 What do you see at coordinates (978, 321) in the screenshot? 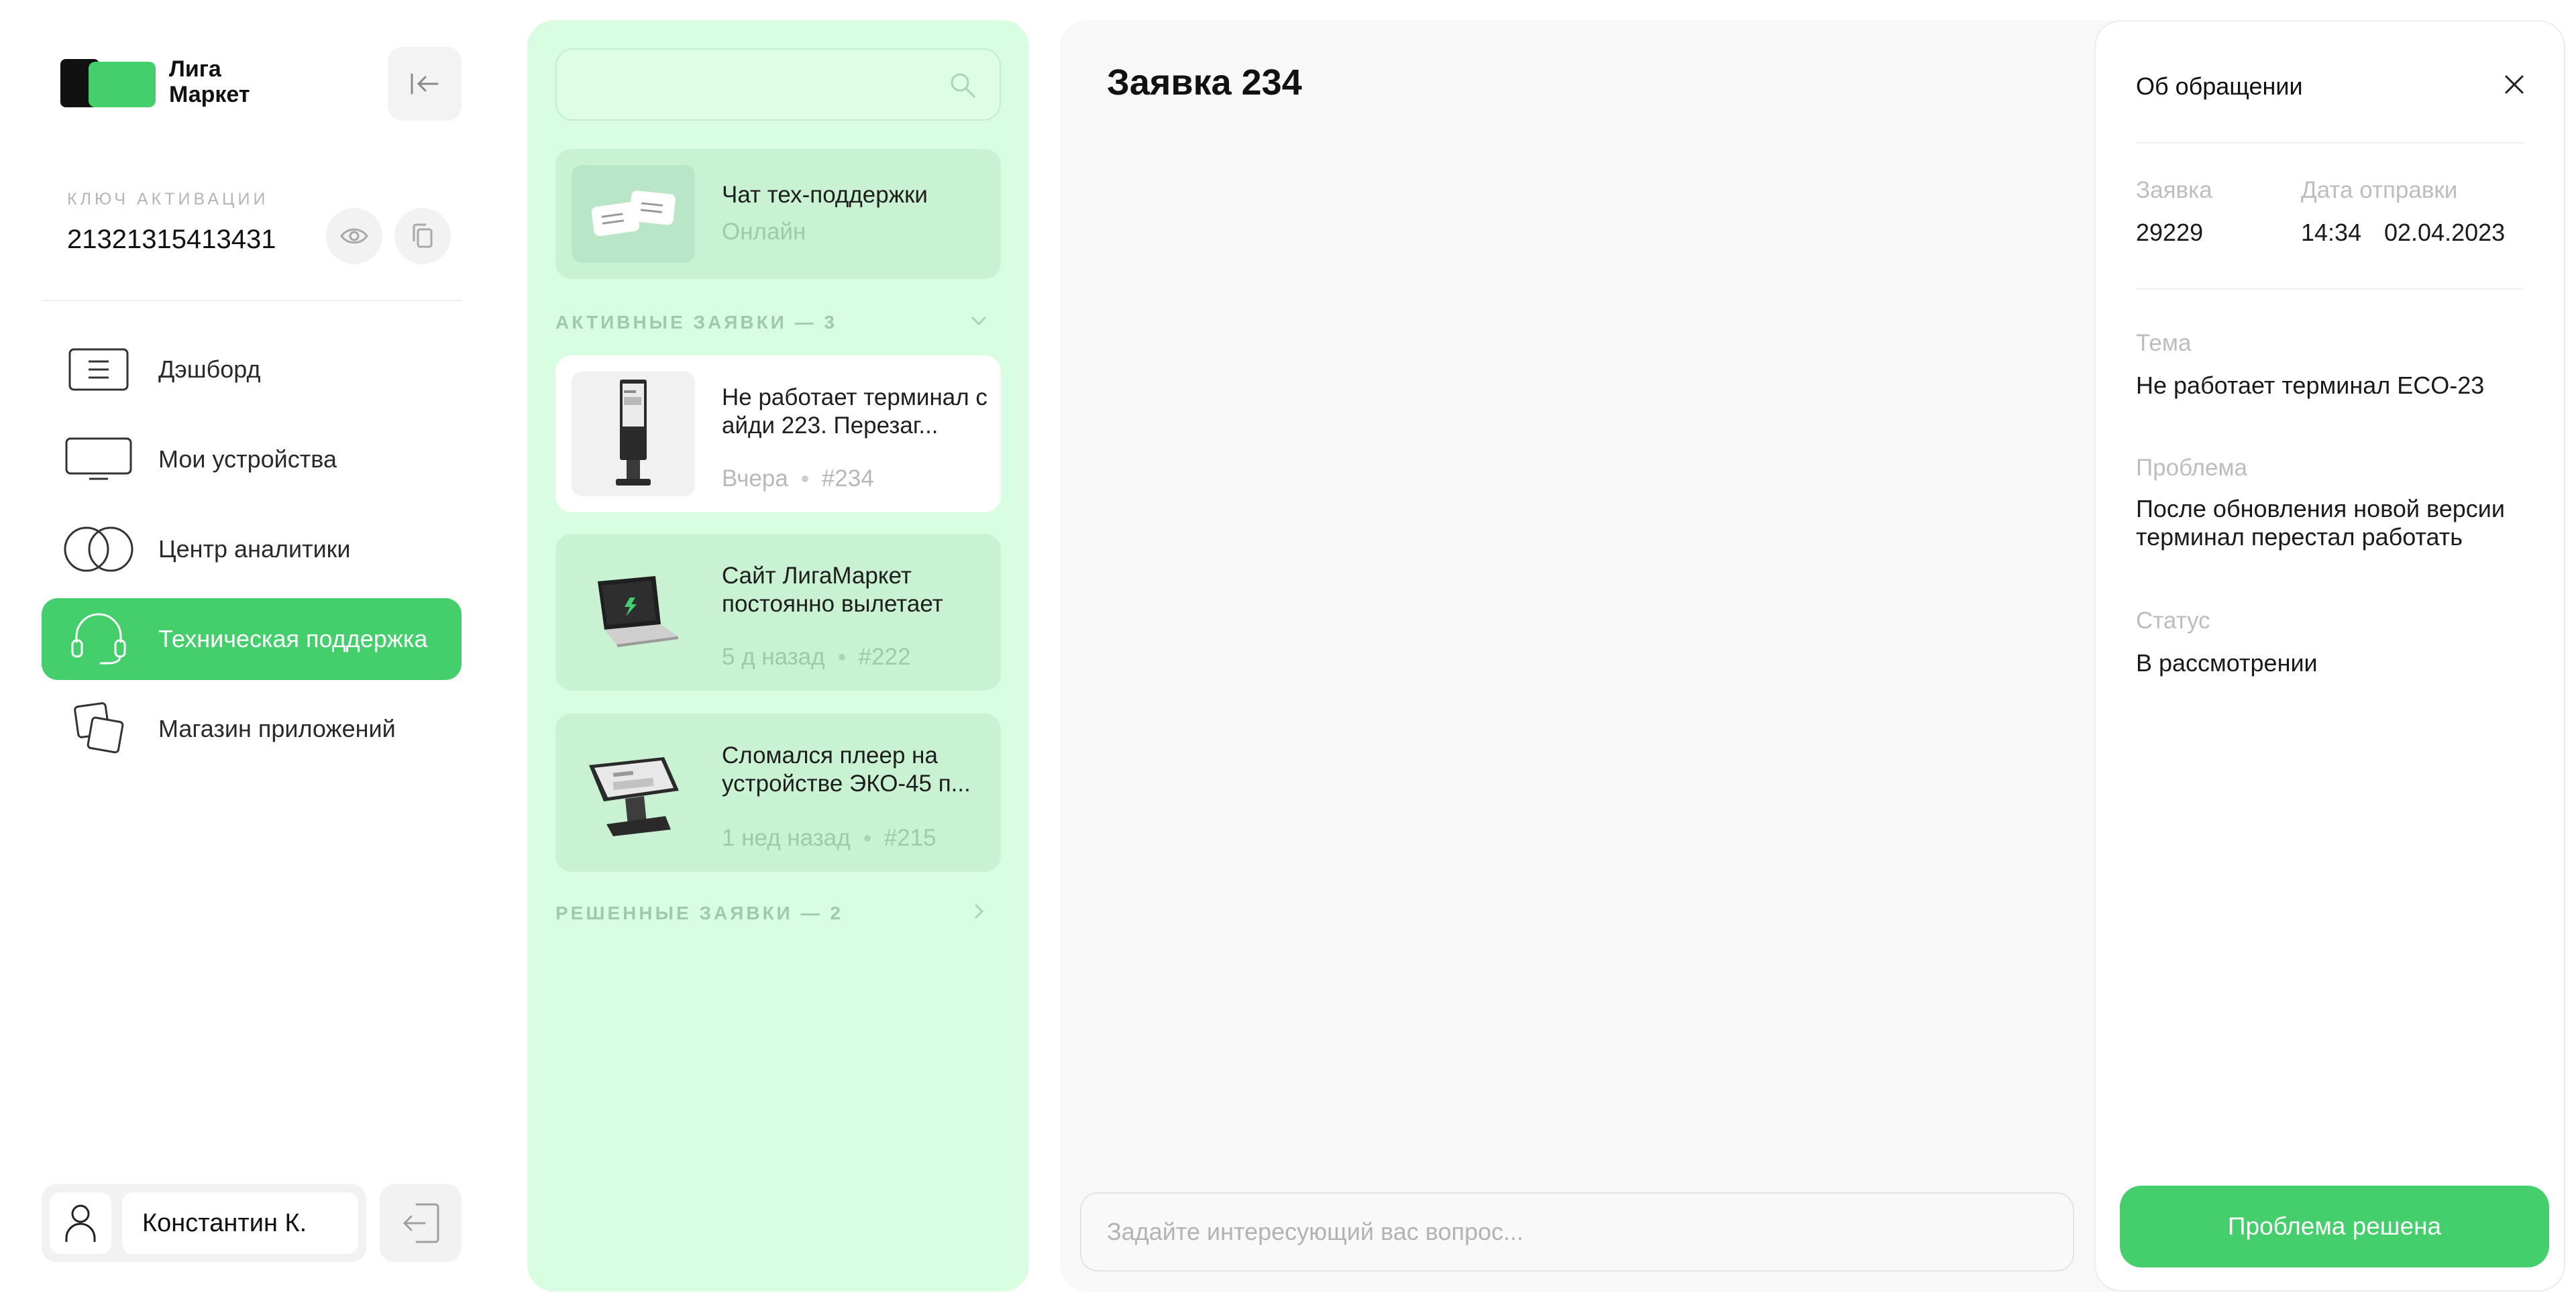
I see `chevron-down-icon` at bounding box center [978, 321].